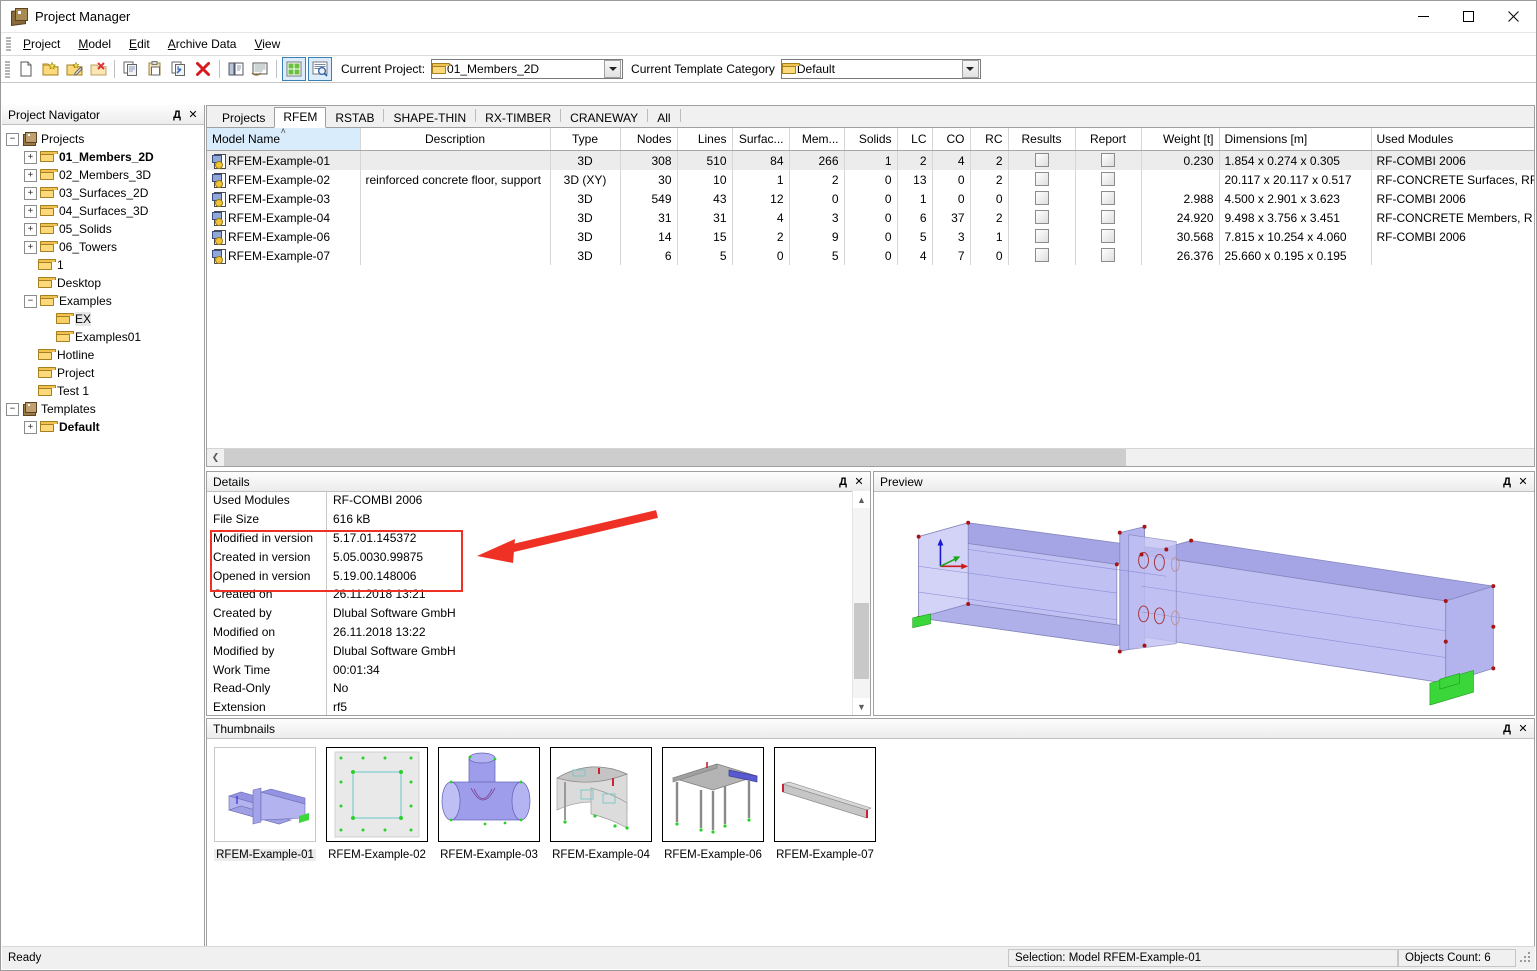 This screenshot has width=1537, height=971. What do you see at coordinates (377, 794) in the screenshot?
I see `thumbnail-image-slab-plan` at bounding box center [377, 794].